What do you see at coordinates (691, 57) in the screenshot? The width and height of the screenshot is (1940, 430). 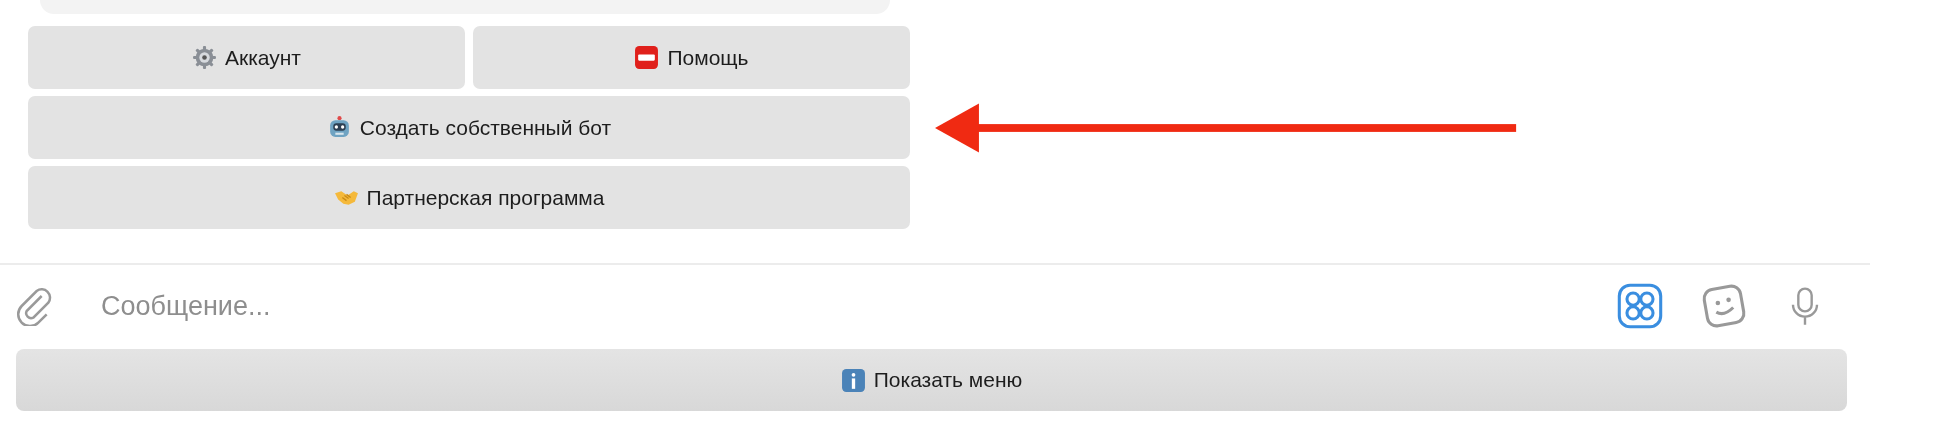 I see `keyboard-button: Помощь` at bounding box center [691, 57].